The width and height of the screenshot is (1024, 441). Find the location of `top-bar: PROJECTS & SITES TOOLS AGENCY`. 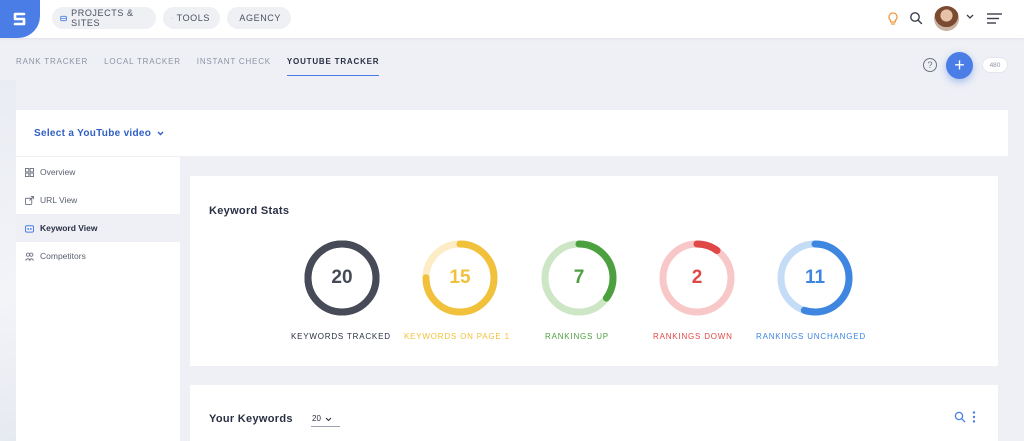

top-bar: PROJECTS & SITES TOOLS AGENCY is located at coordinates (512, 19).